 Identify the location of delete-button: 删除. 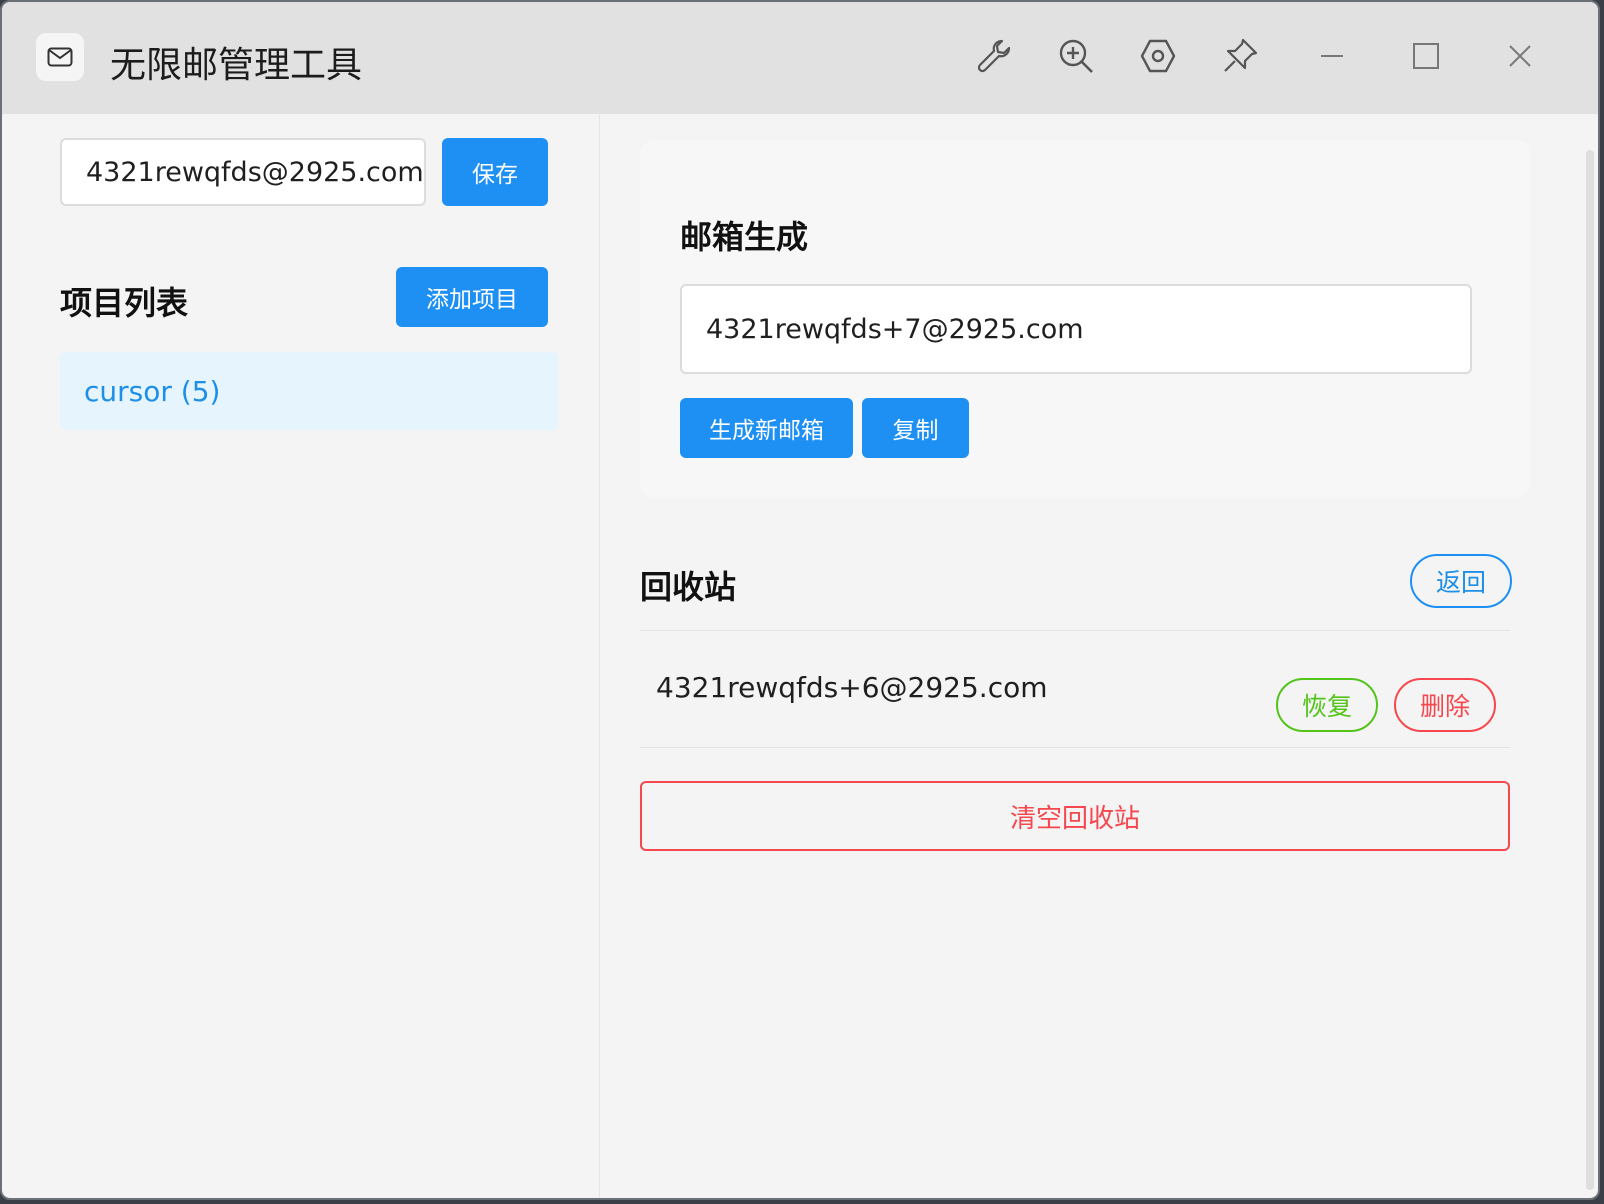
(1445, 705).